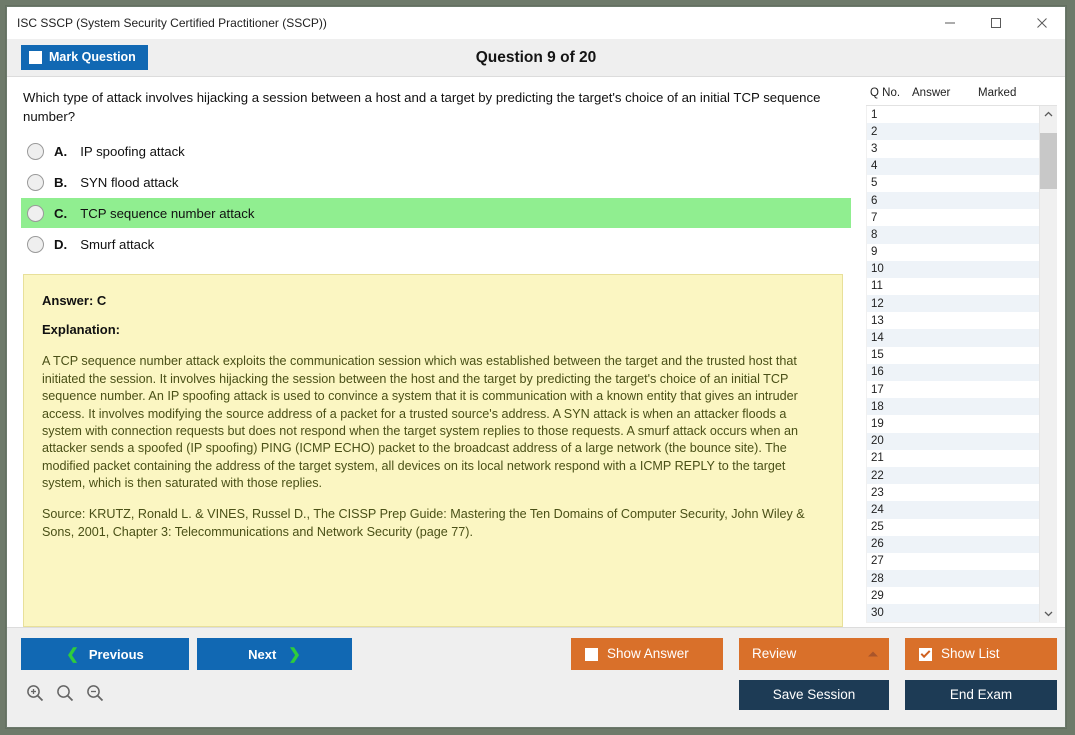 This screenshot has height=735, width=1075. I want to click on row-question-number: 15, so click(877, 355).